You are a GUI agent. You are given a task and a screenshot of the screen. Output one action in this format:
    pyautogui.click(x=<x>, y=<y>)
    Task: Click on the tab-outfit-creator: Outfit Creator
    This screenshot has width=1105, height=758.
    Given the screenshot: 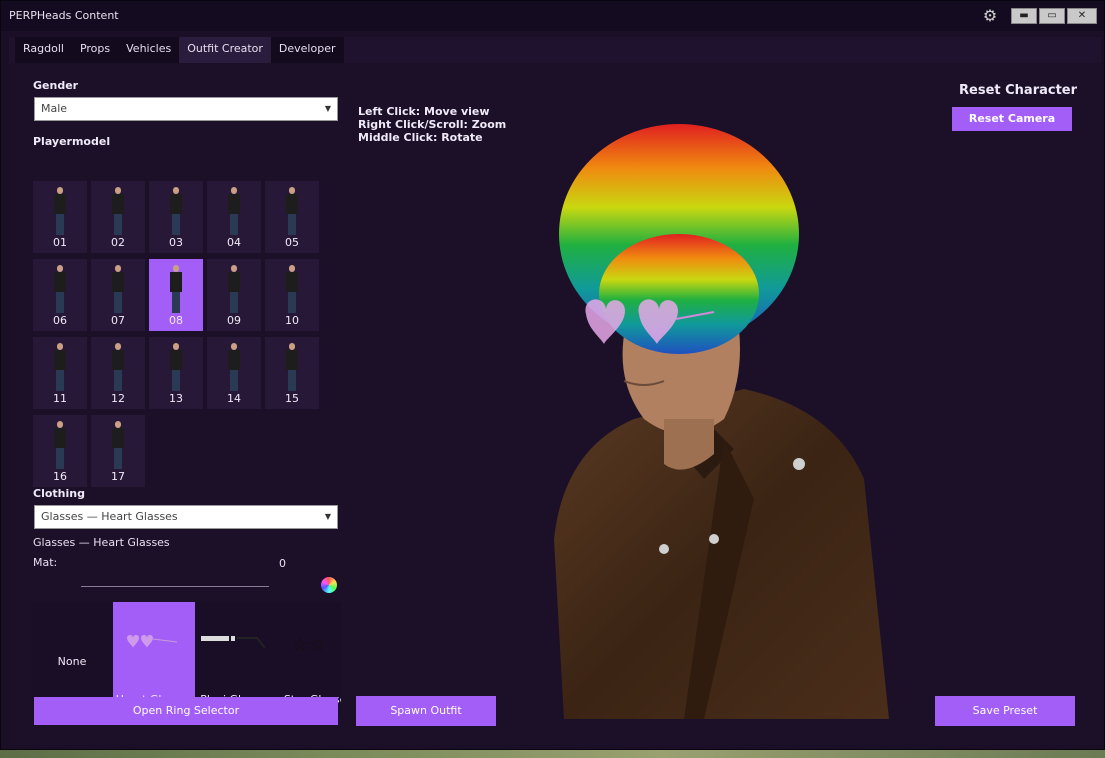 What is the action you would take?
    pyautogui.click(x=225, y=50)
    